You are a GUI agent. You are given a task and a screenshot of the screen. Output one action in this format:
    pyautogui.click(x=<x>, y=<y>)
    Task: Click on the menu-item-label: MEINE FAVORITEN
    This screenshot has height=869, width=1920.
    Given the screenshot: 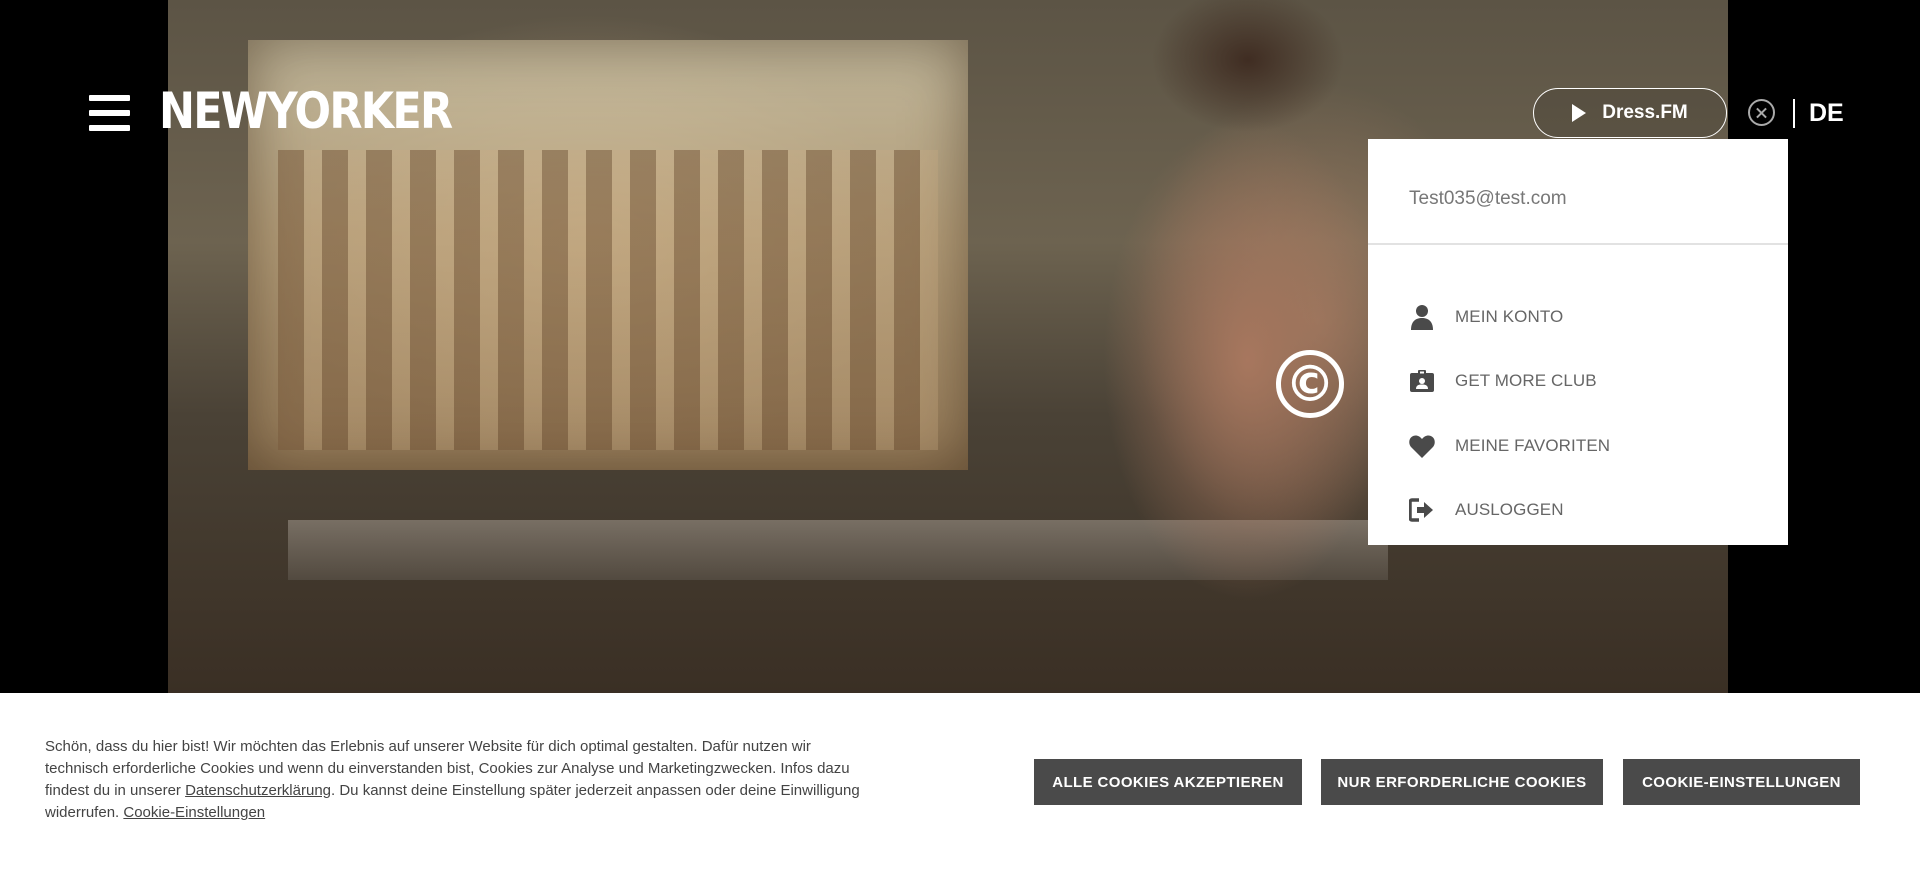 What is the action you would take?
    pyautogui.click(x=1533, y=445)
    